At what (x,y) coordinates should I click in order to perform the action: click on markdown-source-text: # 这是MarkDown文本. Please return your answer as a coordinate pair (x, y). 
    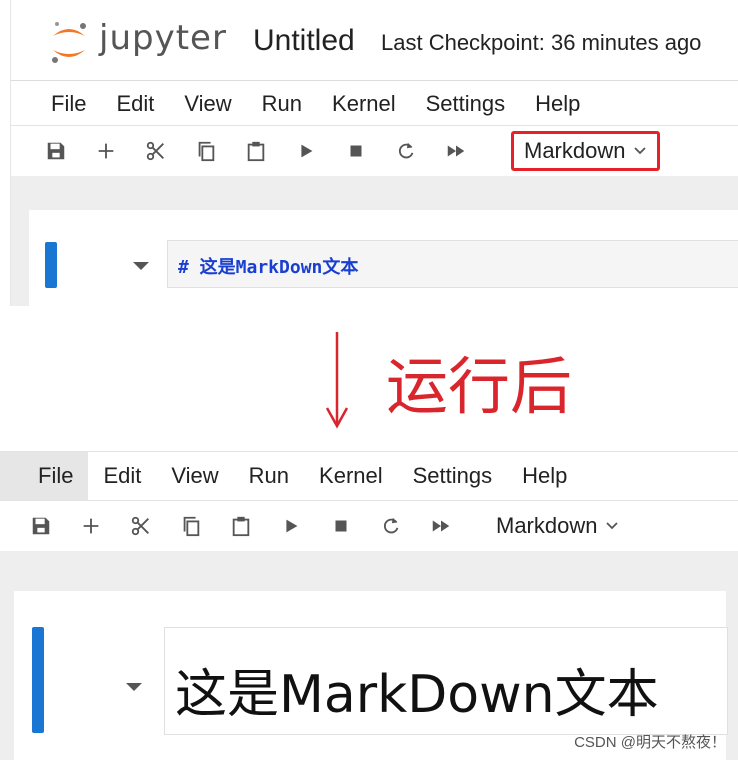
    Looking at the image, I should click on (268, 267).